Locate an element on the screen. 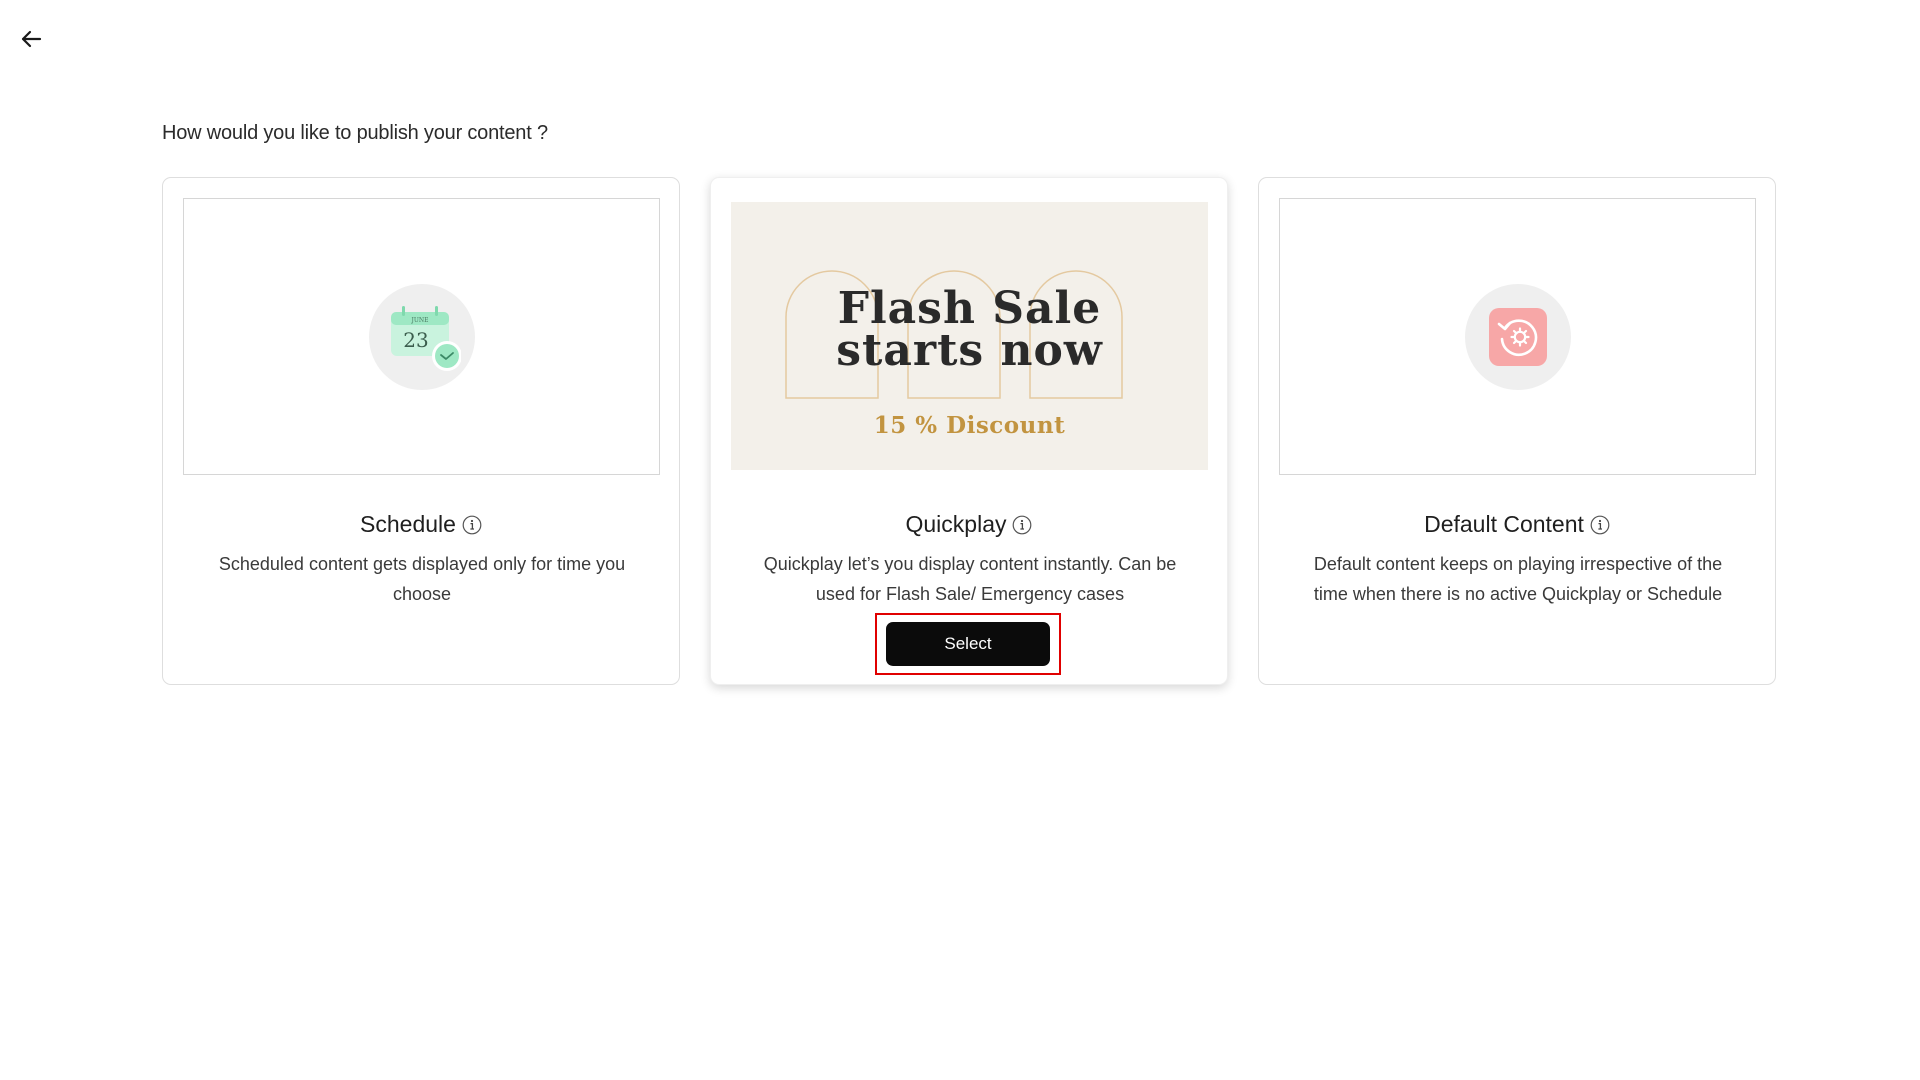 The image size is (1920, 1080). default-content-replay-icon is located at coordinates (1517, 336).